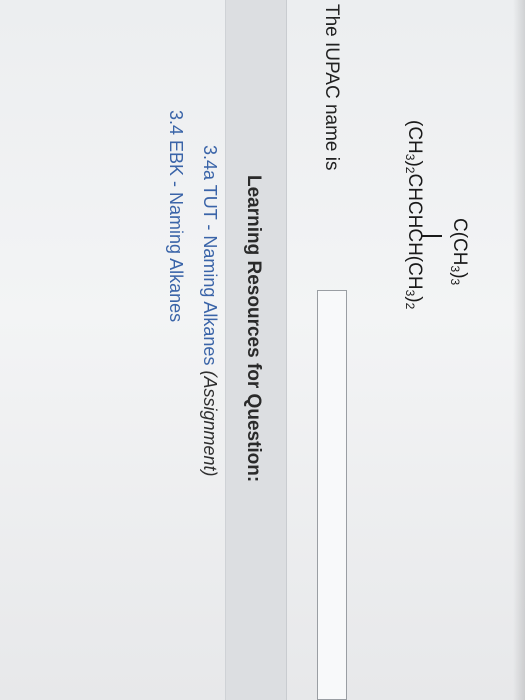  Describe the element at coordinates (414, 215) in the screenshot. I see `structure-main-chain: (CH3)2CHCHCH(CH3)2` at that location.